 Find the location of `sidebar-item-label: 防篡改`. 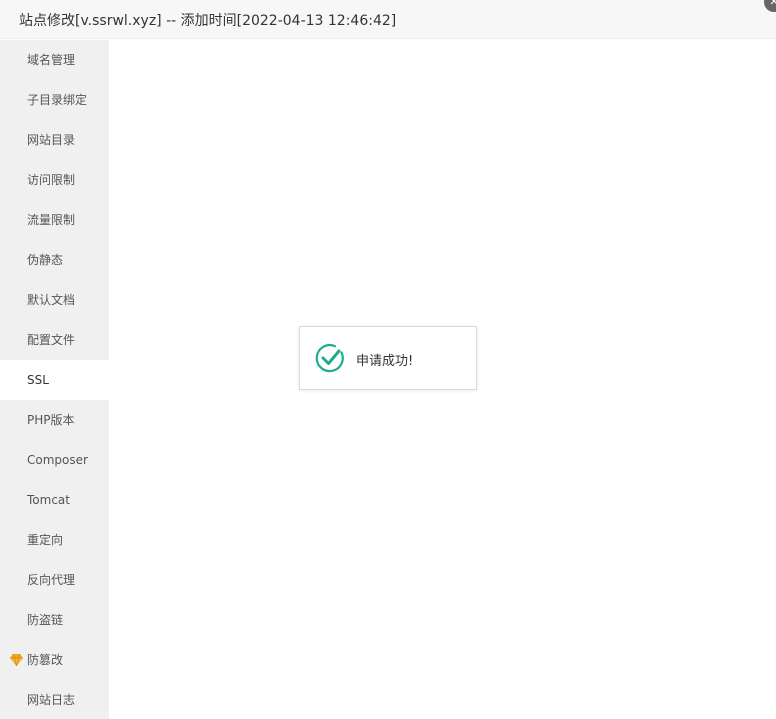

sidebar-item-label: 防篡改 is located at coordinates (45, 660).